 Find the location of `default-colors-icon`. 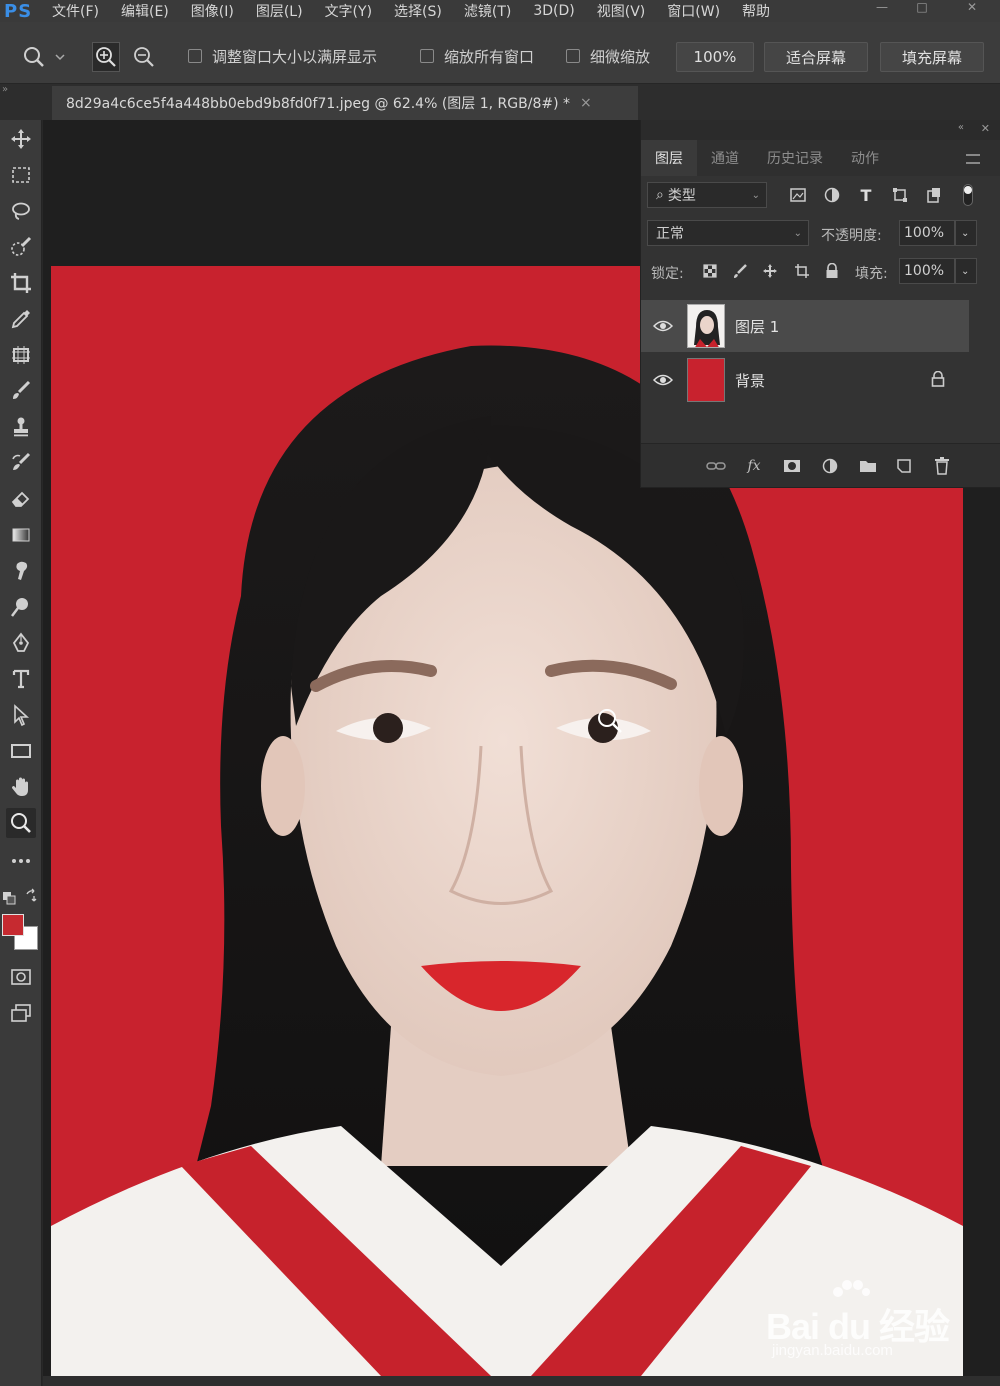

default-colors-icon is located at coordinates (9, 897).